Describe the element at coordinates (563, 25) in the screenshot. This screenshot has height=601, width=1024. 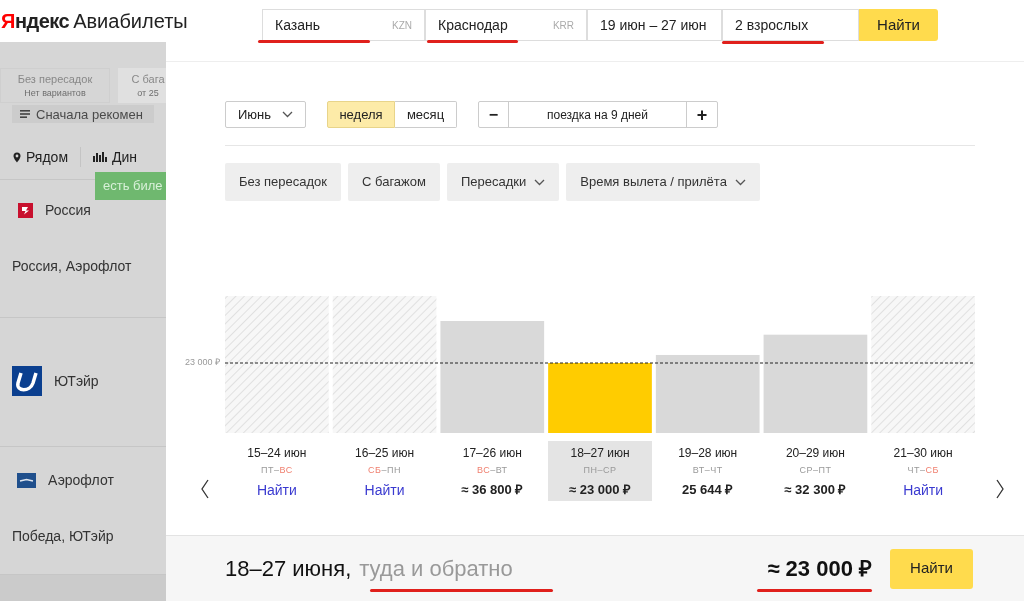
I see `airport-code: KRR` at that location.